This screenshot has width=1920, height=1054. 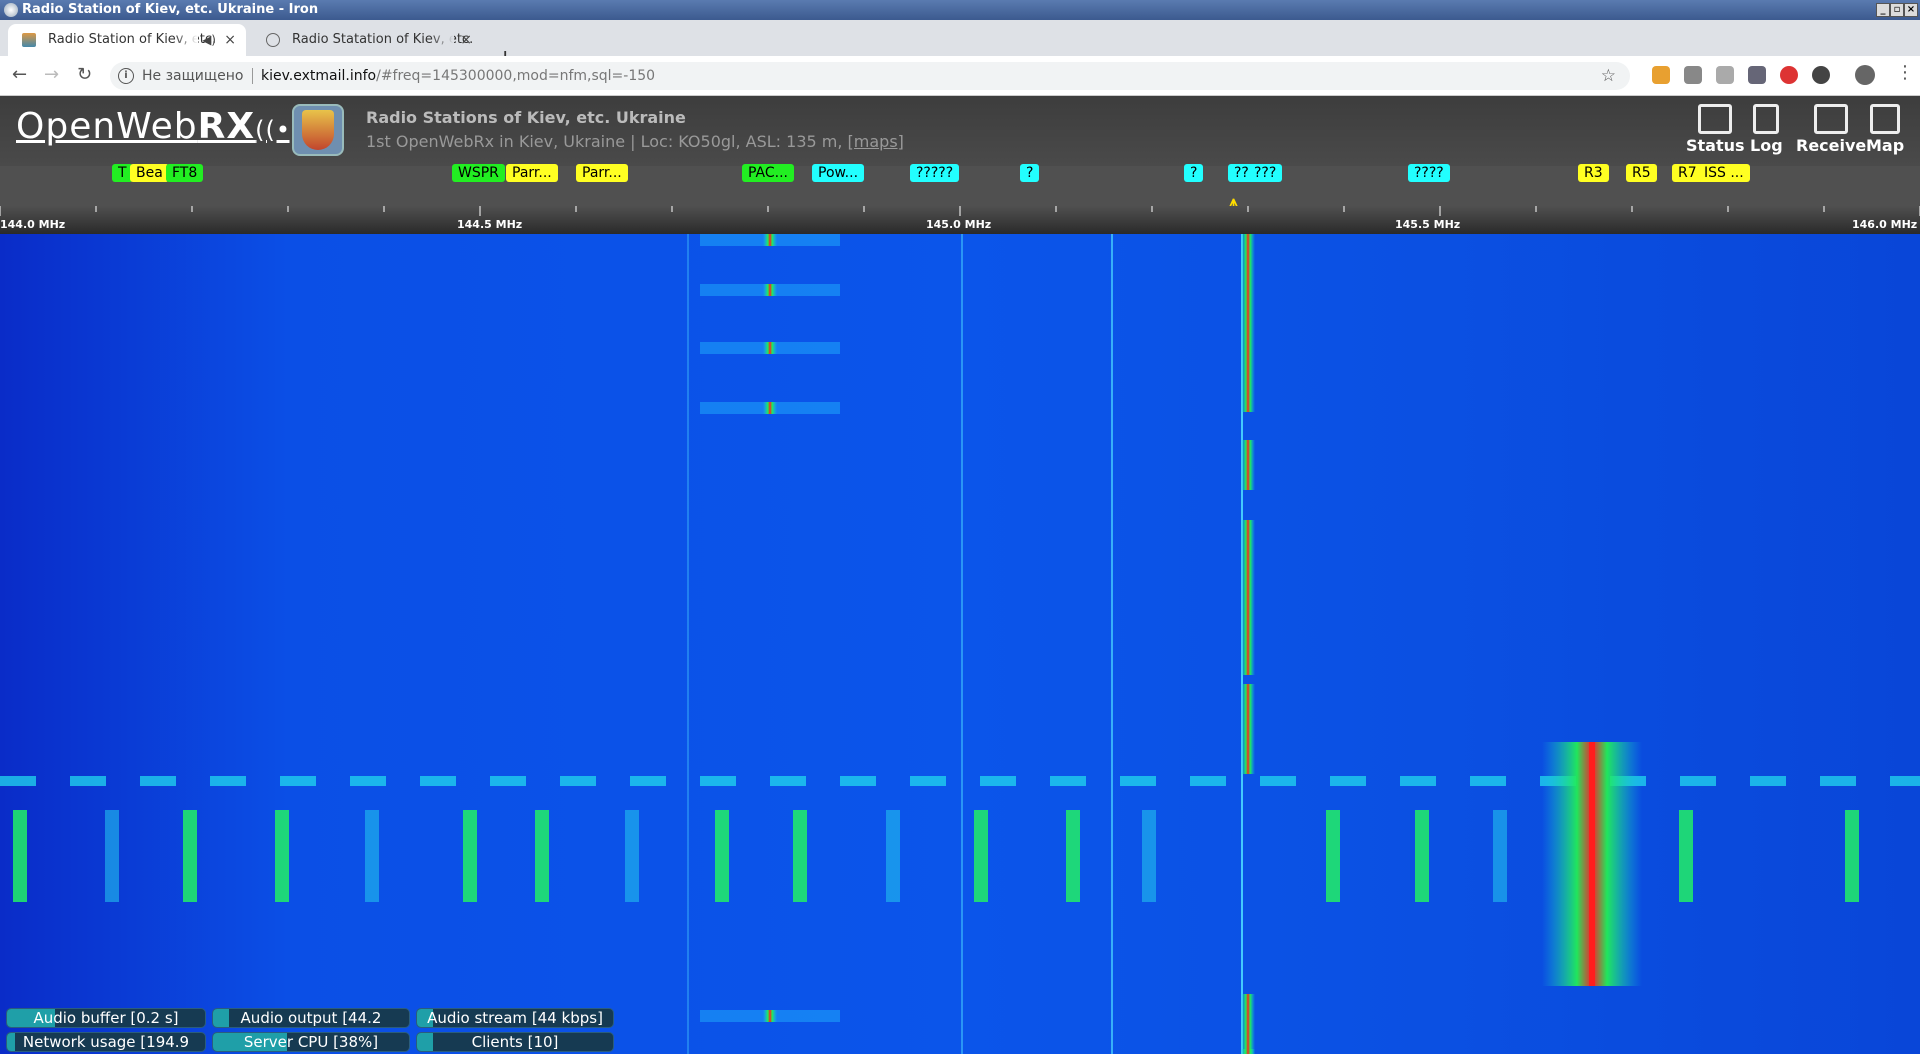 What do you see at coordinates (127, 40) in the screenshot?
I see `tab-radio-station-1: Radio Station of Kiev, etc. ◀) ×` at bounding box center [127, 40].